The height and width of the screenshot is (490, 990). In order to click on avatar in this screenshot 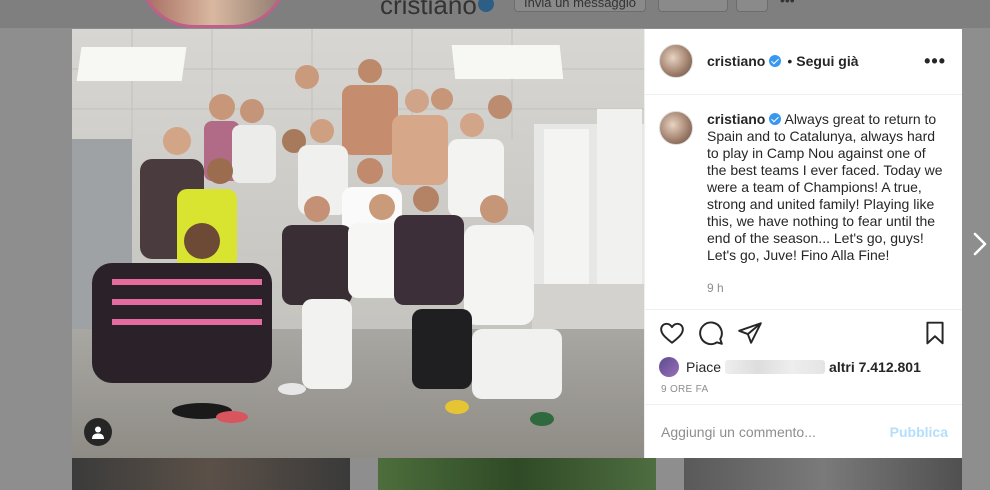, I will do `click(676, 61)`.